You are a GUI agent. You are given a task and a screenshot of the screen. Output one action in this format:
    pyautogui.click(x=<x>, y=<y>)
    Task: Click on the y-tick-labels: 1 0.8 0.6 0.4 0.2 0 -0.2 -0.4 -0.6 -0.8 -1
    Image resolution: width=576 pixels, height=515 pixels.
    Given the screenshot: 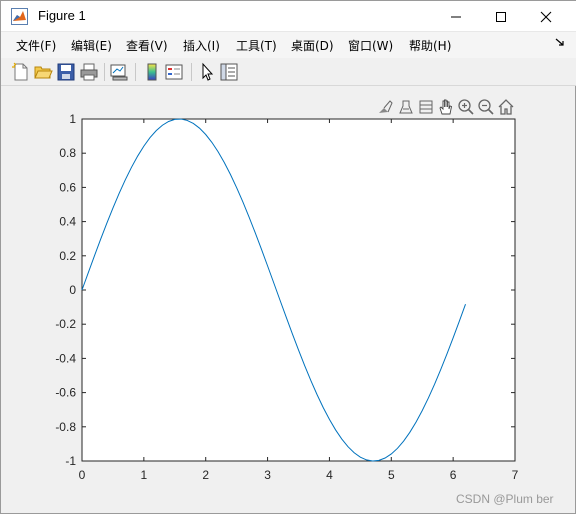 What is the action you would take?
    pyautogui.click(x=65, y=290)
    